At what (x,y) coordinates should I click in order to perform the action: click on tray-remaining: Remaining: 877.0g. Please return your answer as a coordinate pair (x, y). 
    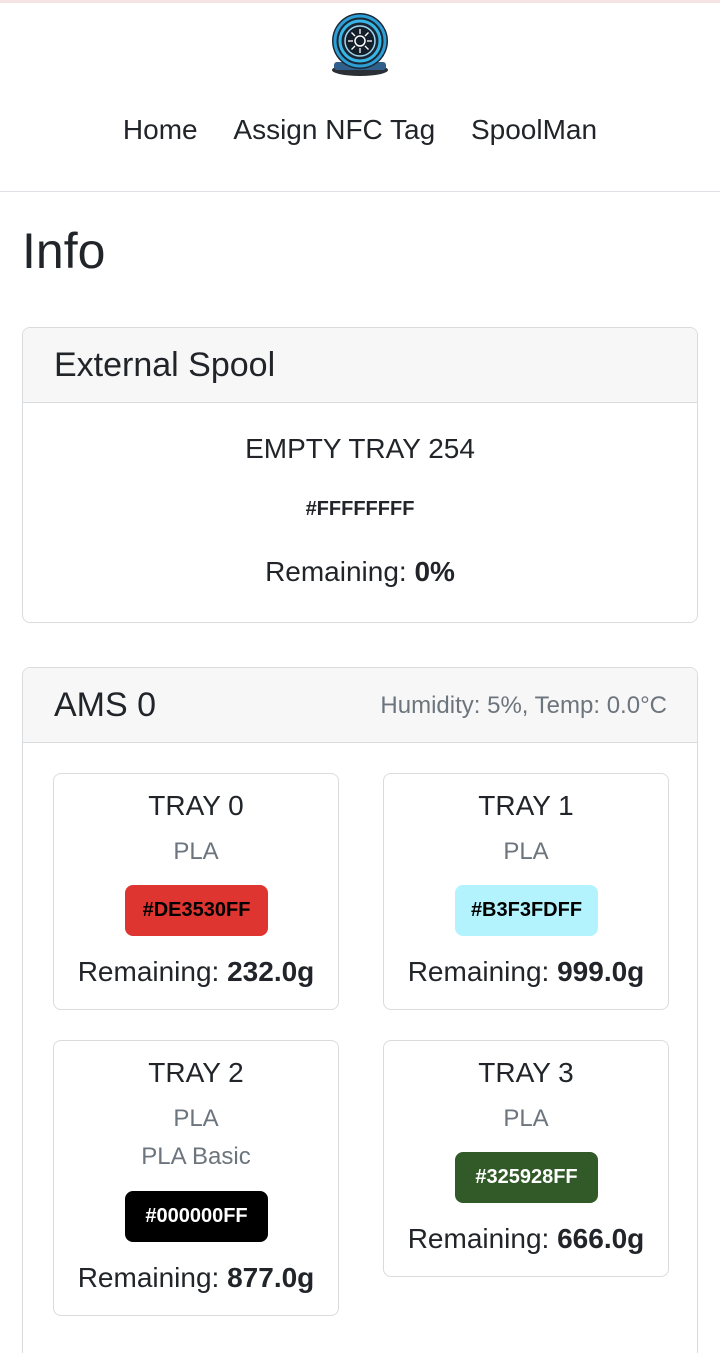
    Looking at the image, I should click on (196, 1278).